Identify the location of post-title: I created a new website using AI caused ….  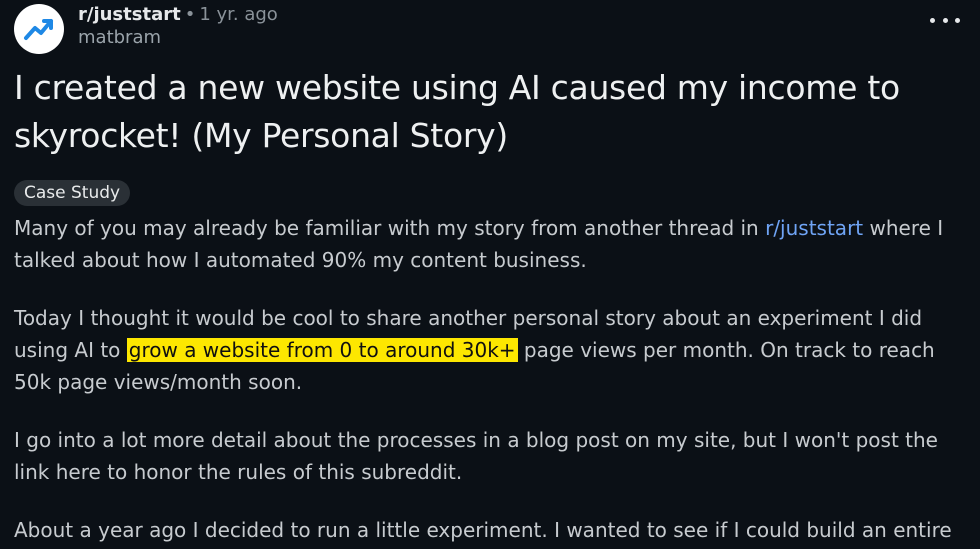
(457, 111).